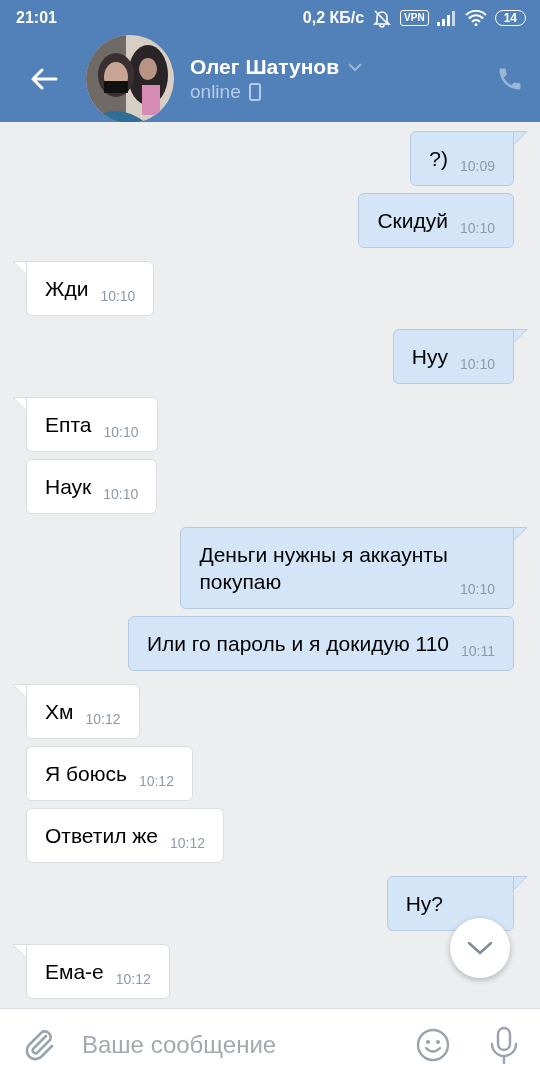  I want to click on message-text: Скидуй, so click(412, 221).